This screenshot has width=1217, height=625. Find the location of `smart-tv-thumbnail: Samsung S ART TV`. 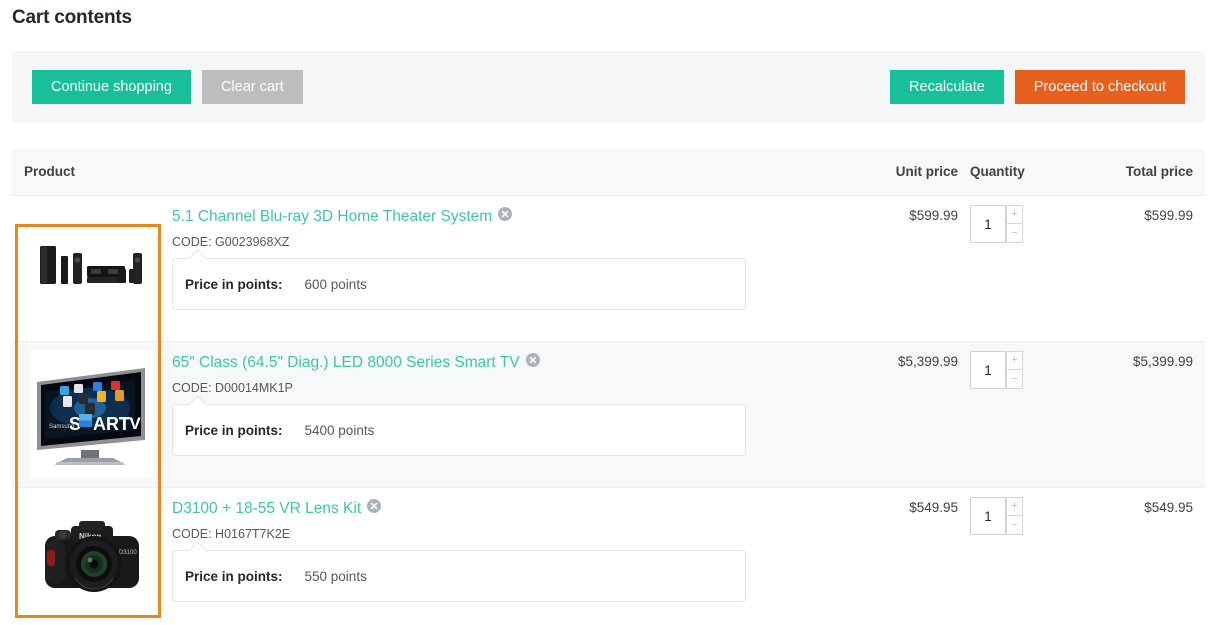

smart-tv-thumbnail: Samsung S ART TV is located at coordinates (92, 414).